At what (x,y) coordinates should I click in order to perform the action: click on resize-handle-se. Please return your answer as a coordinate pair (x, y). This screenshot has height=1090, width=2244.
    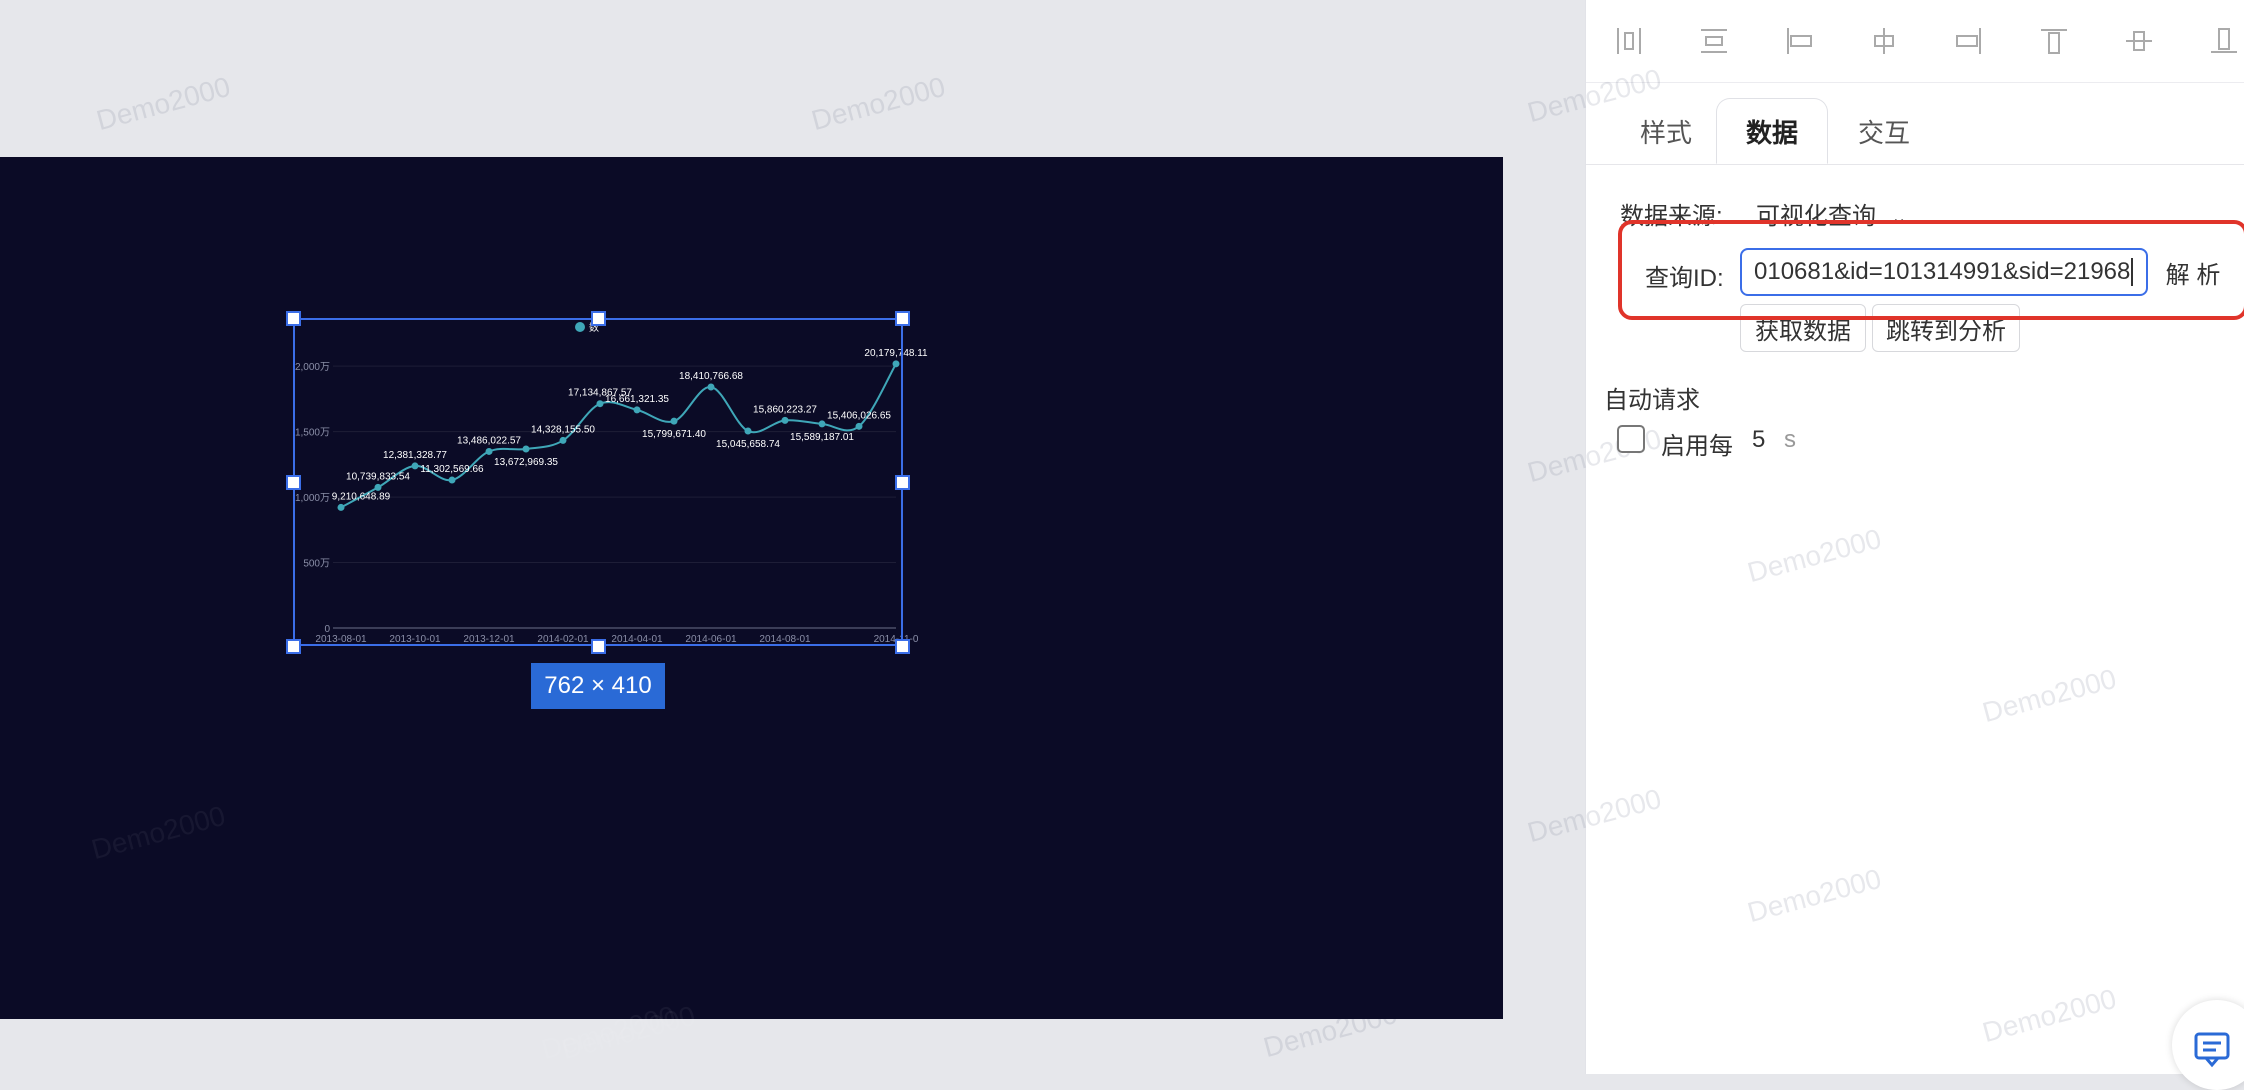
    Looking at the image, I should click on (902, 646).